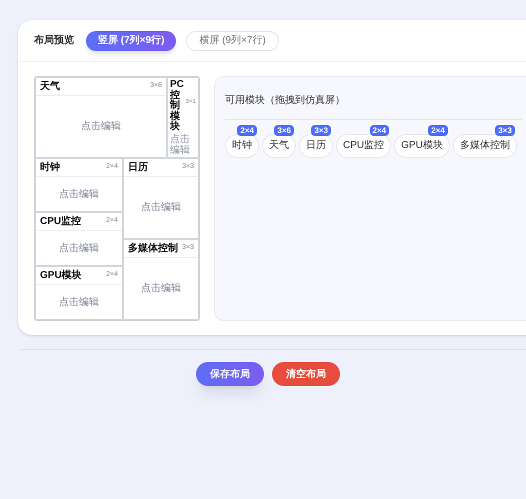  What do you see at coordinates (242, 146) in the screenshot?
I see `module-chip: 时钟` at bounding box center [242, 146].